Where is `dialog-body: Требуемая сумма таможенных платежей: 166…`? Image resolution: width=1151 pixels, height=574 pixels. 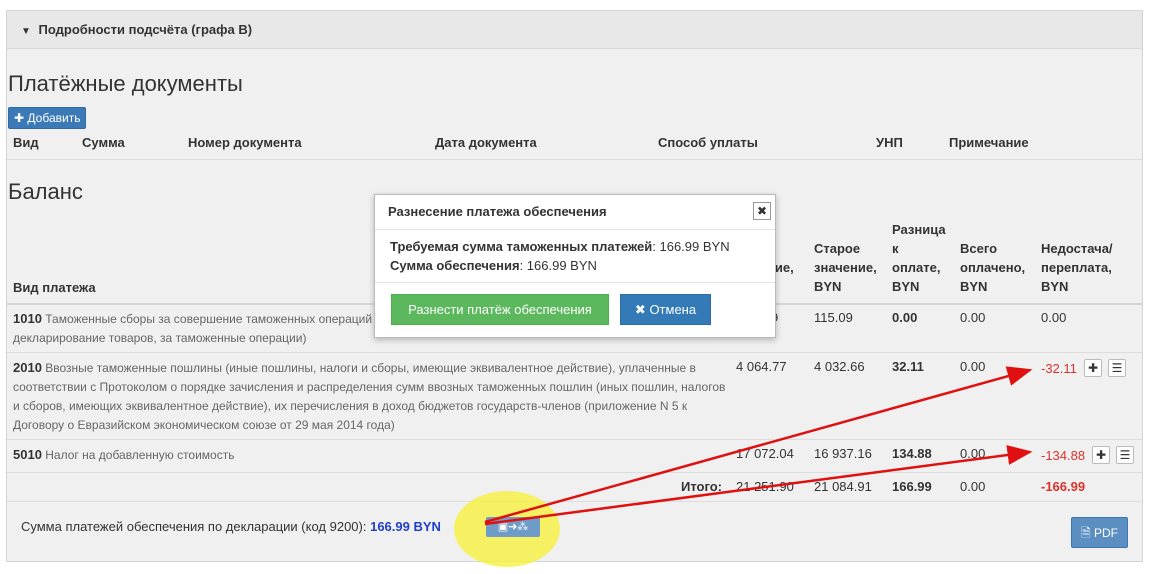
dialog-body: Требуемая сумма таможенных платежей: 166… is located at coordinates (575, 256).